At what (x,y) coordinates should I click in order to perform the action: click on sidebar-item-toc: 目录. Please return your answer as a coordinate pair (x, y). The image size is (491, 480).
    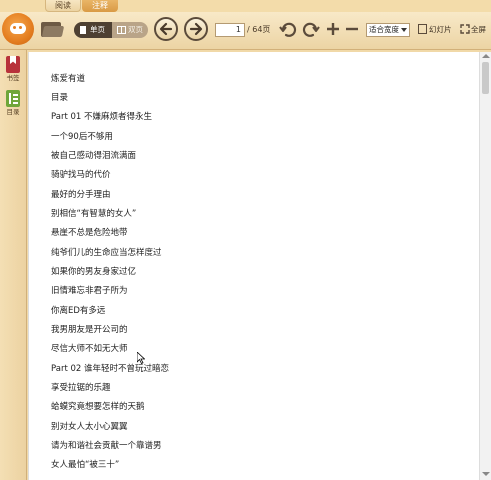
    Looking at the image, I should click on (13, 103).